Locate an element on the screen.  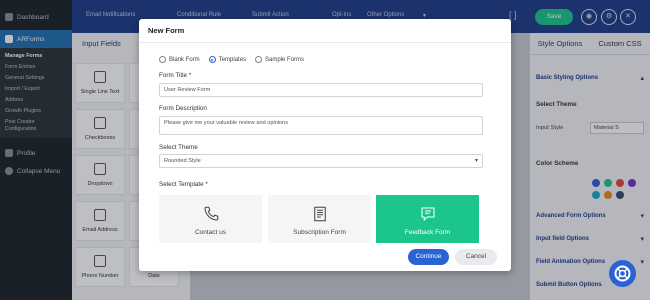
radio-selected-icon is located at coordinates (212, 59).